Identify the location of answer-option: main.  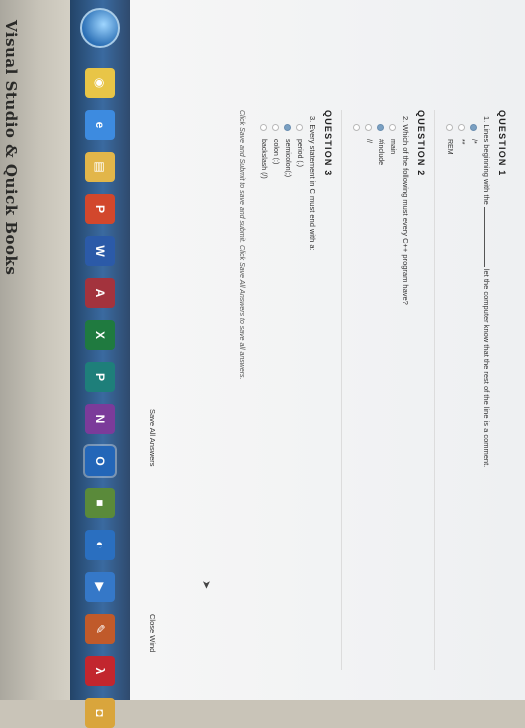
(393, 397).